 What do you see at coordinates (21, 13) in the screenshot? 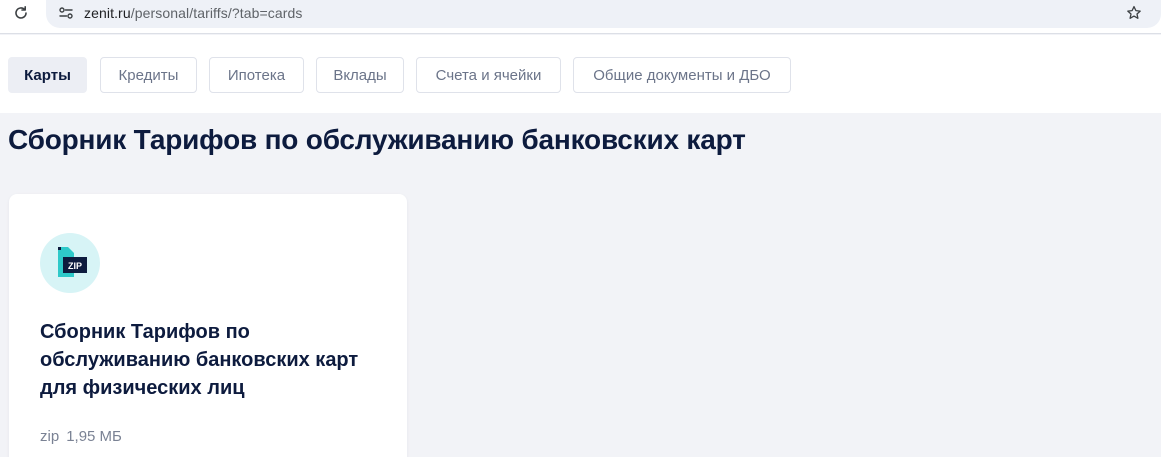
I see `reload-icon` at bounding box center [21, 13].